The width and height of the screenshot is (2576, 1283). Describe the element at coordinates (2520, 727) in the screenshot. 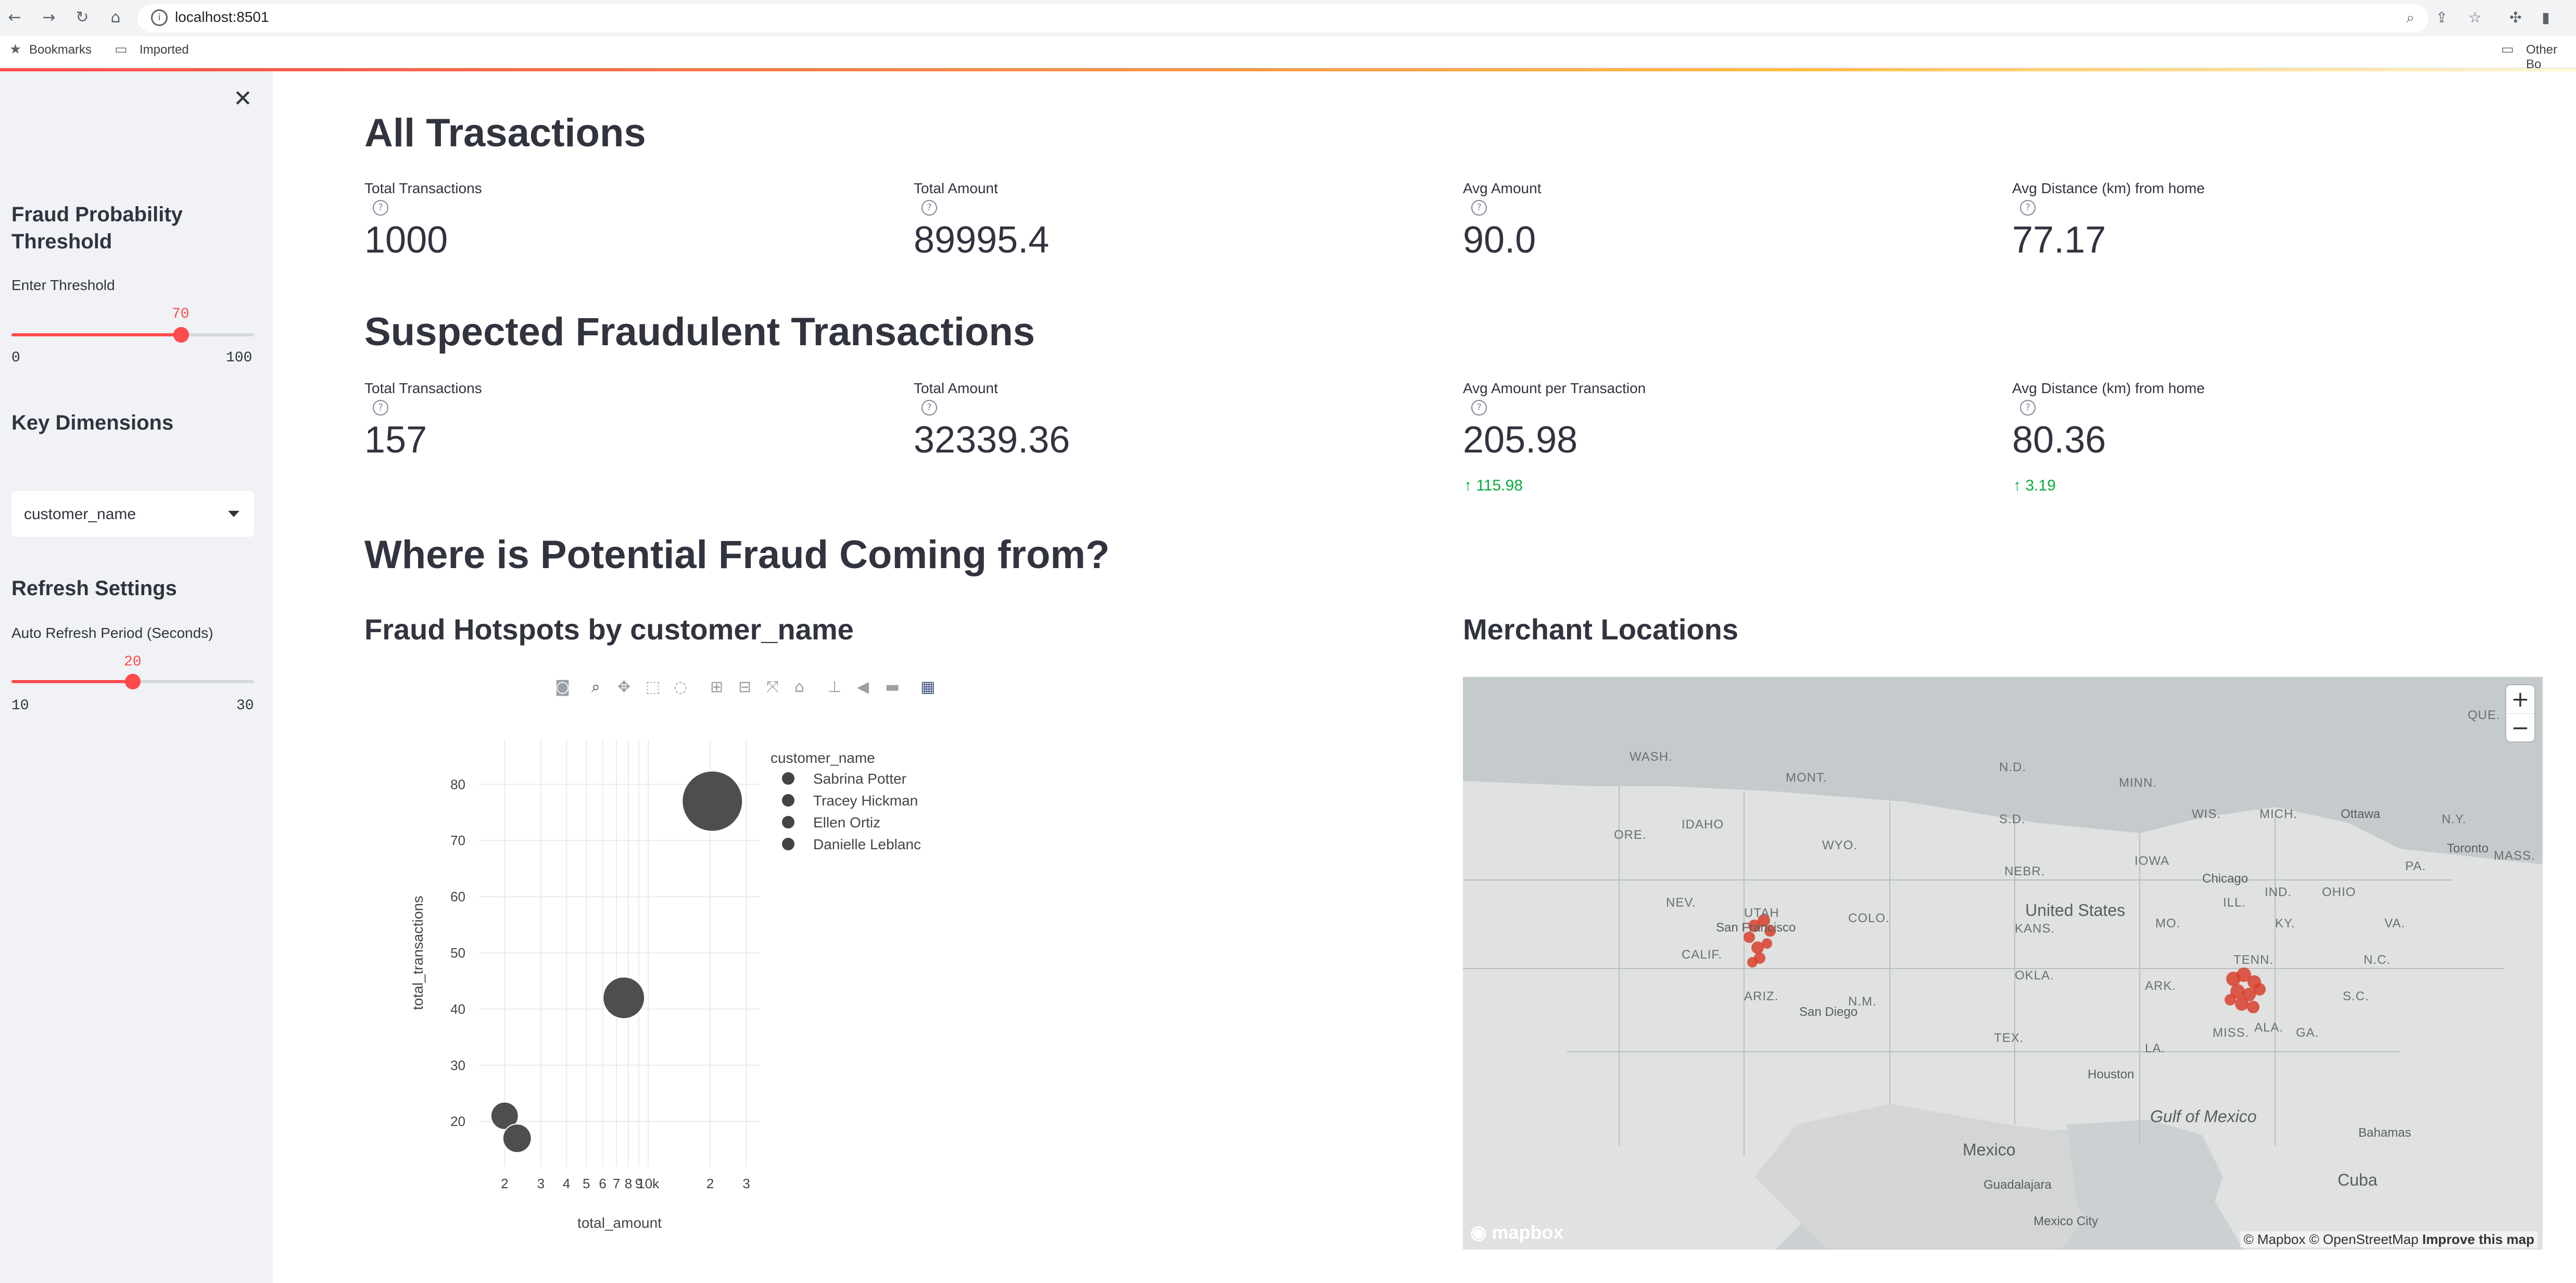

I see `zoom-out-button: −` at that location.